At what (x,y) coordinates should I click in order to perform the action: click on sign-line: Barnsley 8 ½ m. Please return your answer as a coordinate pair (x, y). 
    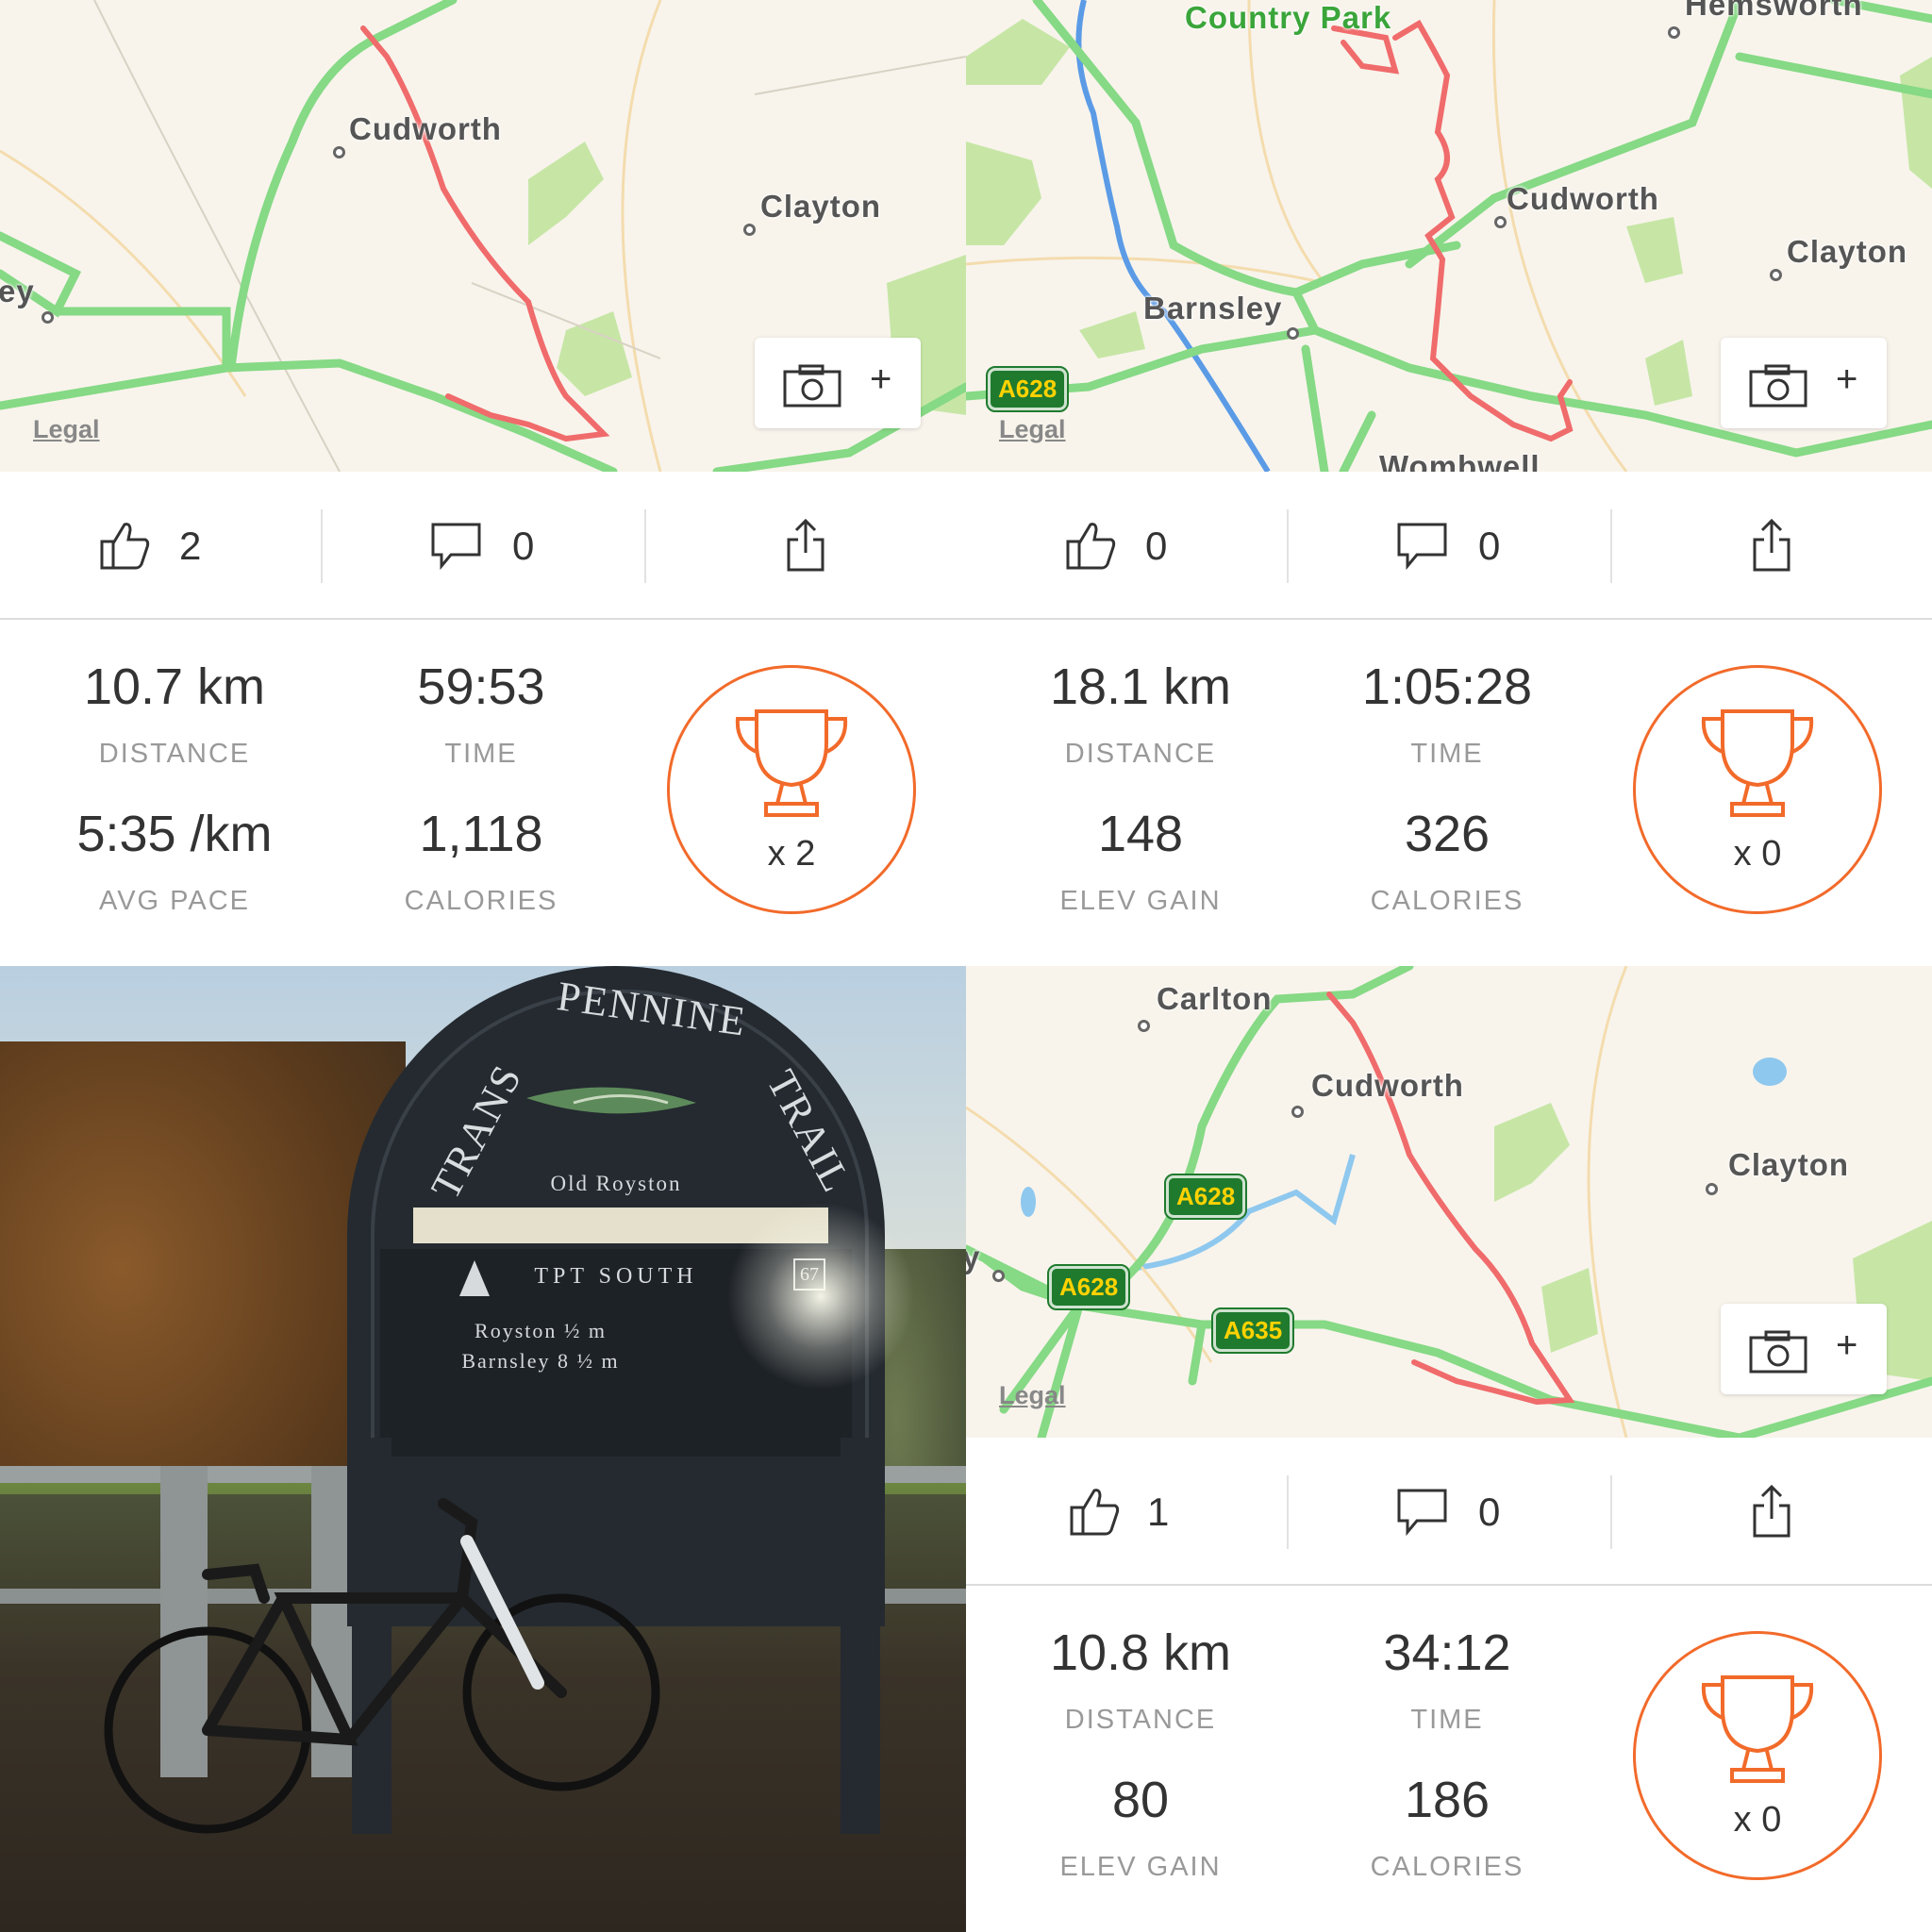
    Looking at the image, I should click on (540, 1361).